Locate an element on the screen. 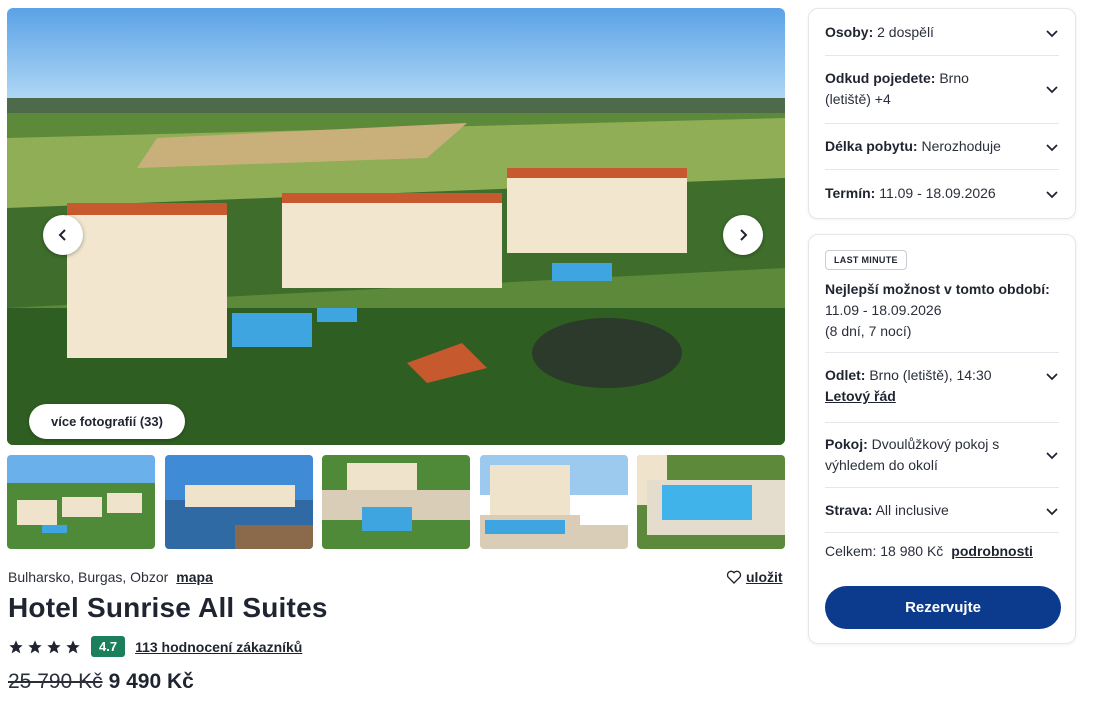 This screenshot has width=1112, height=707. chevron-right-icon is located at coordinates (744, 235).